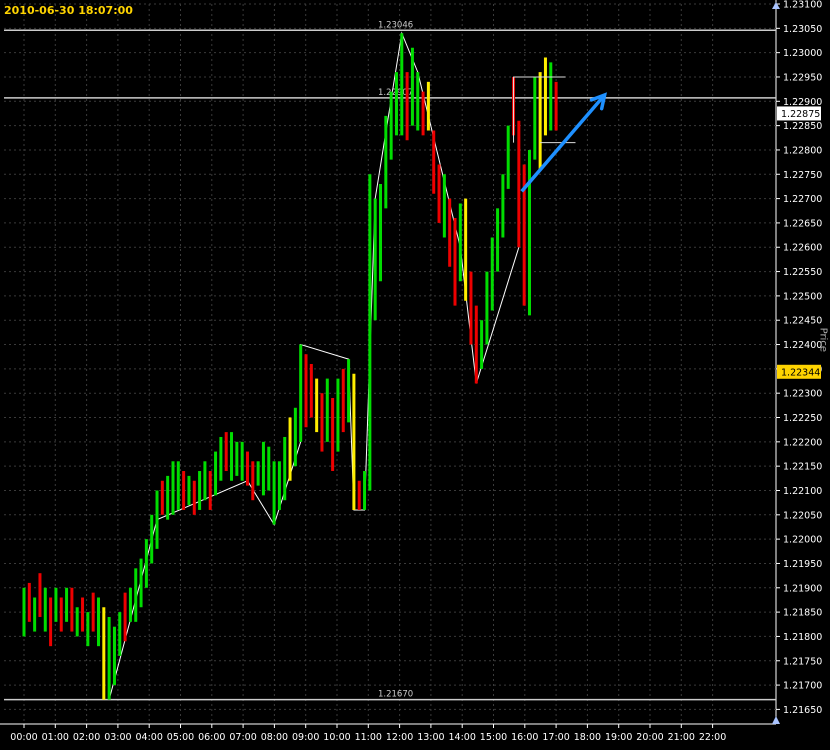  Describe the element at coordinates (802, 126) in the screenshot. I see `y-tick-label: 1.22850` at that location.